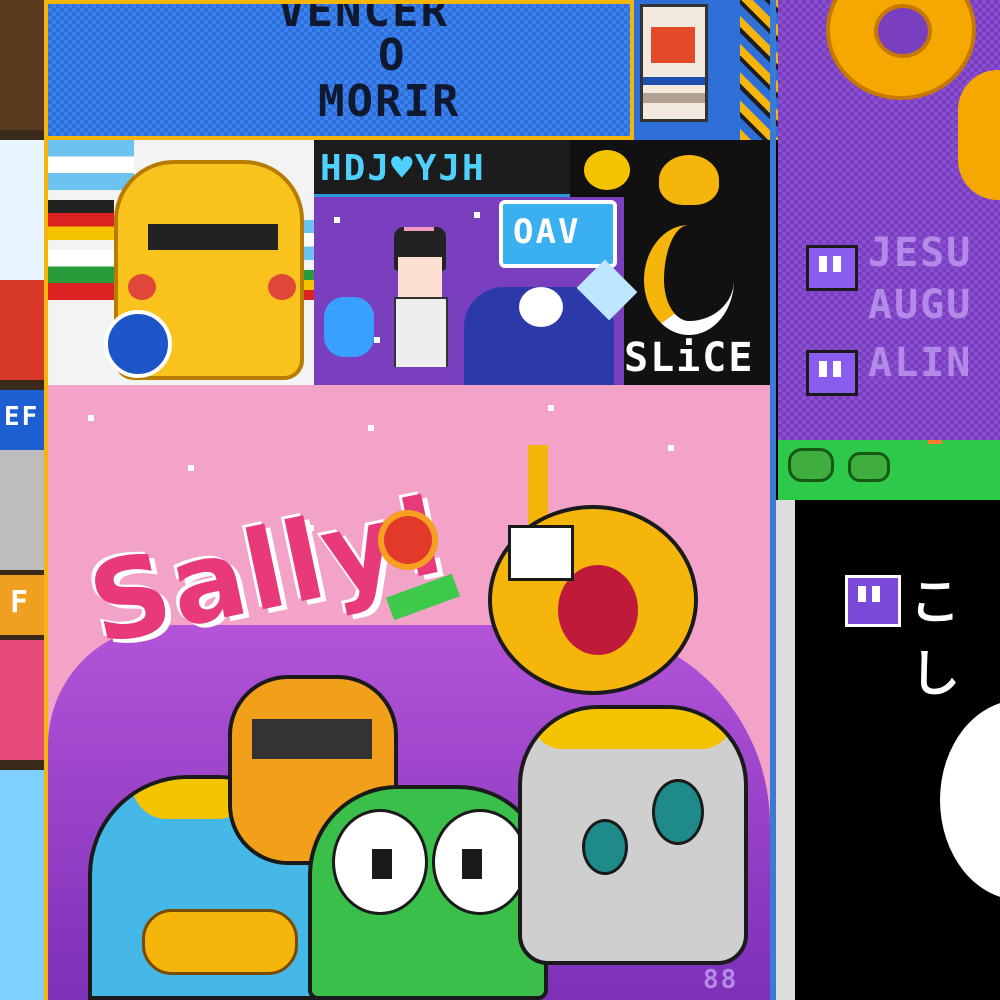 This screenshot has height=1000, width=1000. What do you see at coordinates (920, 363) in the screenshot?
I see `twitch-panel-line-3: ALIN` at bounding box center [920, 363].